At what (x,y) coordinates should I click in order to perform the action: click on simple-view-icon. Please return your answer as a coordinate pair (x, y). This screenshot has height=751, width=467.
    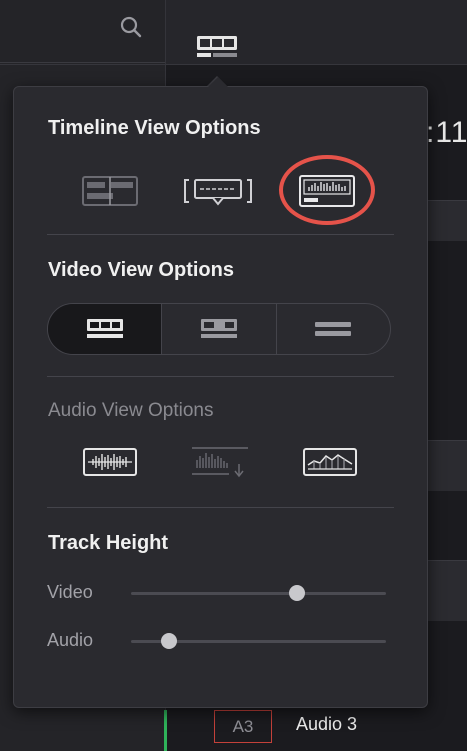
    Looking at the image, I should click on (333, 329).